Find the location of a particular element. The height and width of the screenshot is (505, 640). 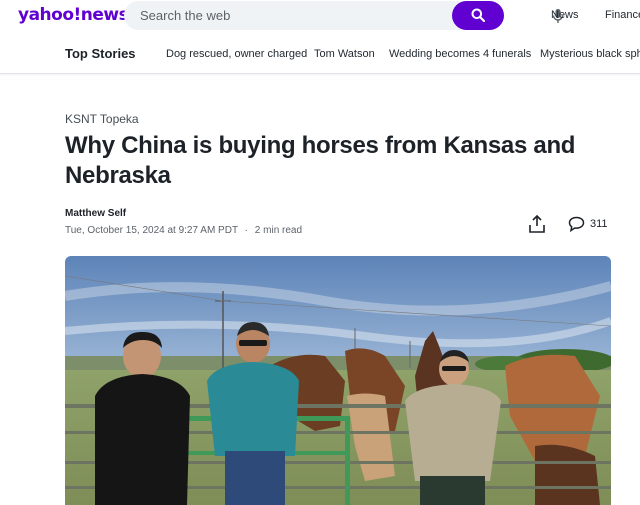

nav-news: News is located at coordinates (565, 15).